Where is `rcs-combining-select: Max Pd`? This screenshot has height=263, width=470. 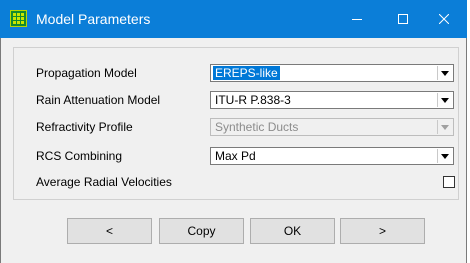
rcs-combining-select: Max Pd is located at coordinates (332, 156).